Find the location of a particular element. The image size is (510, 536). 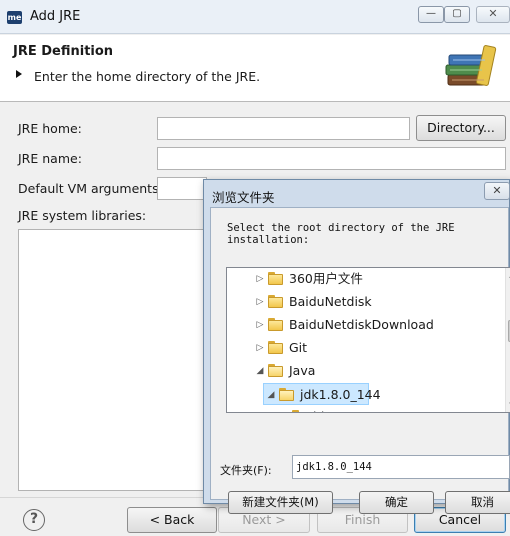

folder-label: 文件夹(F): is located at coordinates (246, 470).